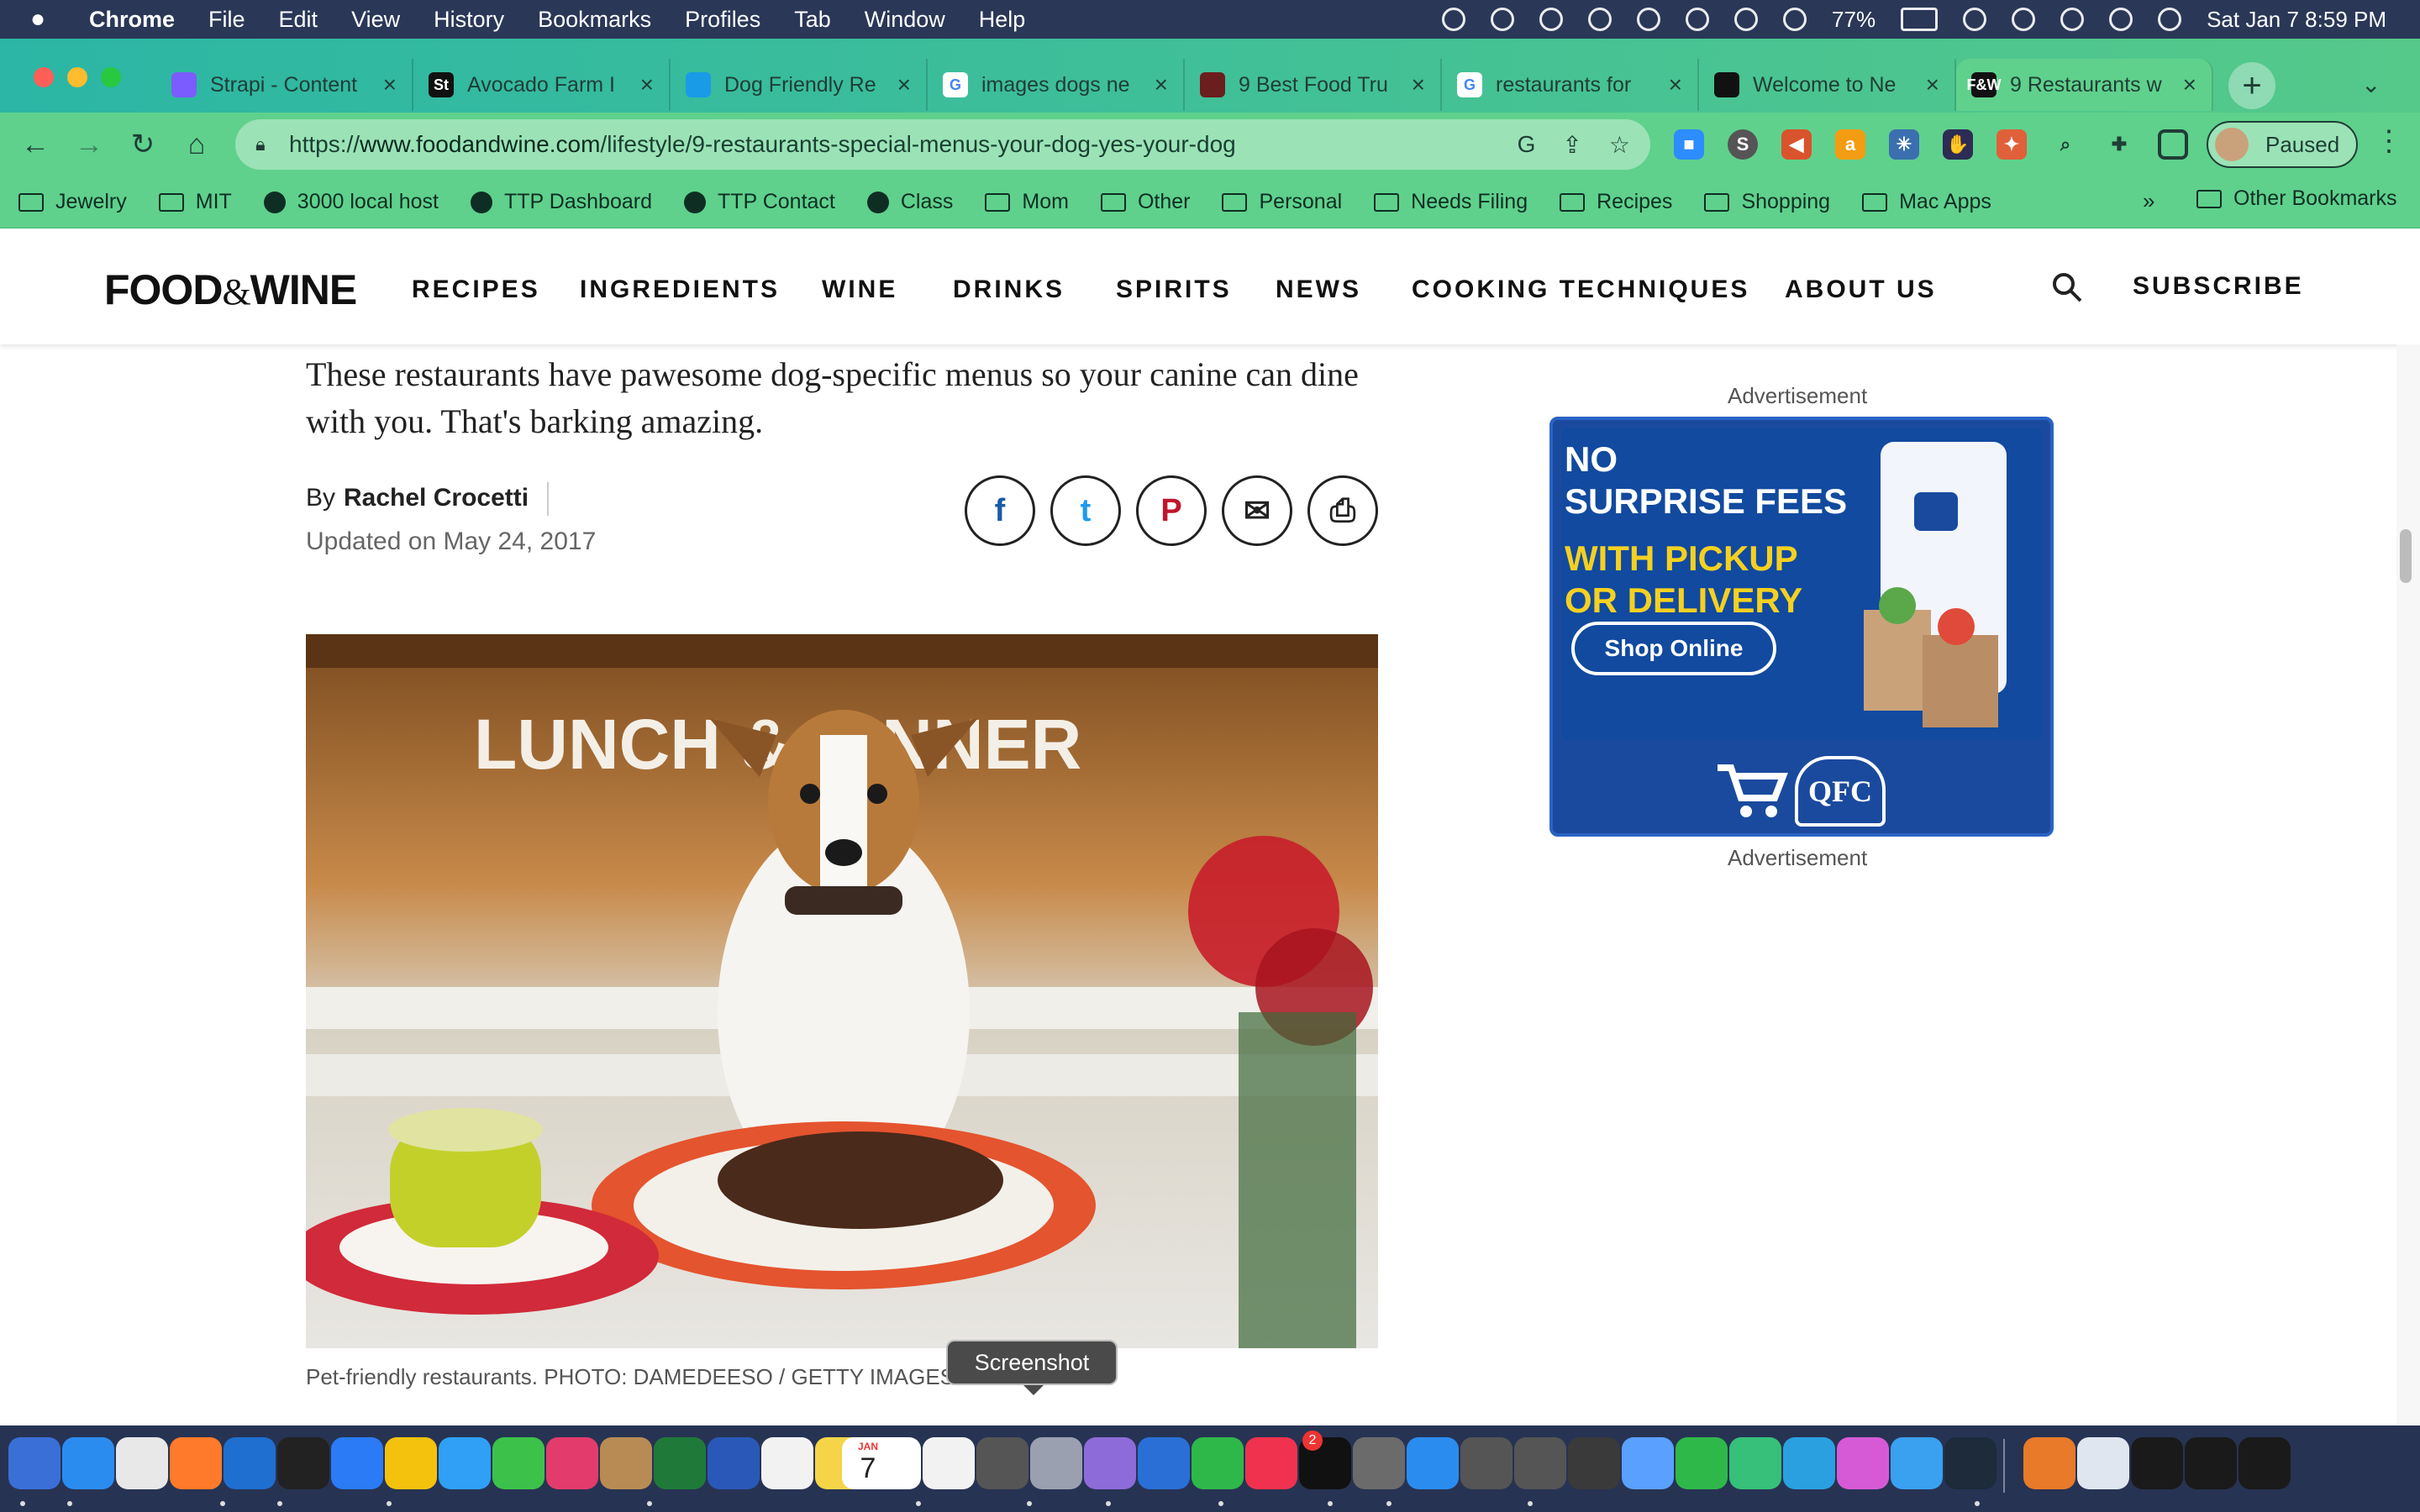 The width and height of the screenshot is (2420, 1512). I want to click on hand-extension-icon: ✋, so click(1958, 144).